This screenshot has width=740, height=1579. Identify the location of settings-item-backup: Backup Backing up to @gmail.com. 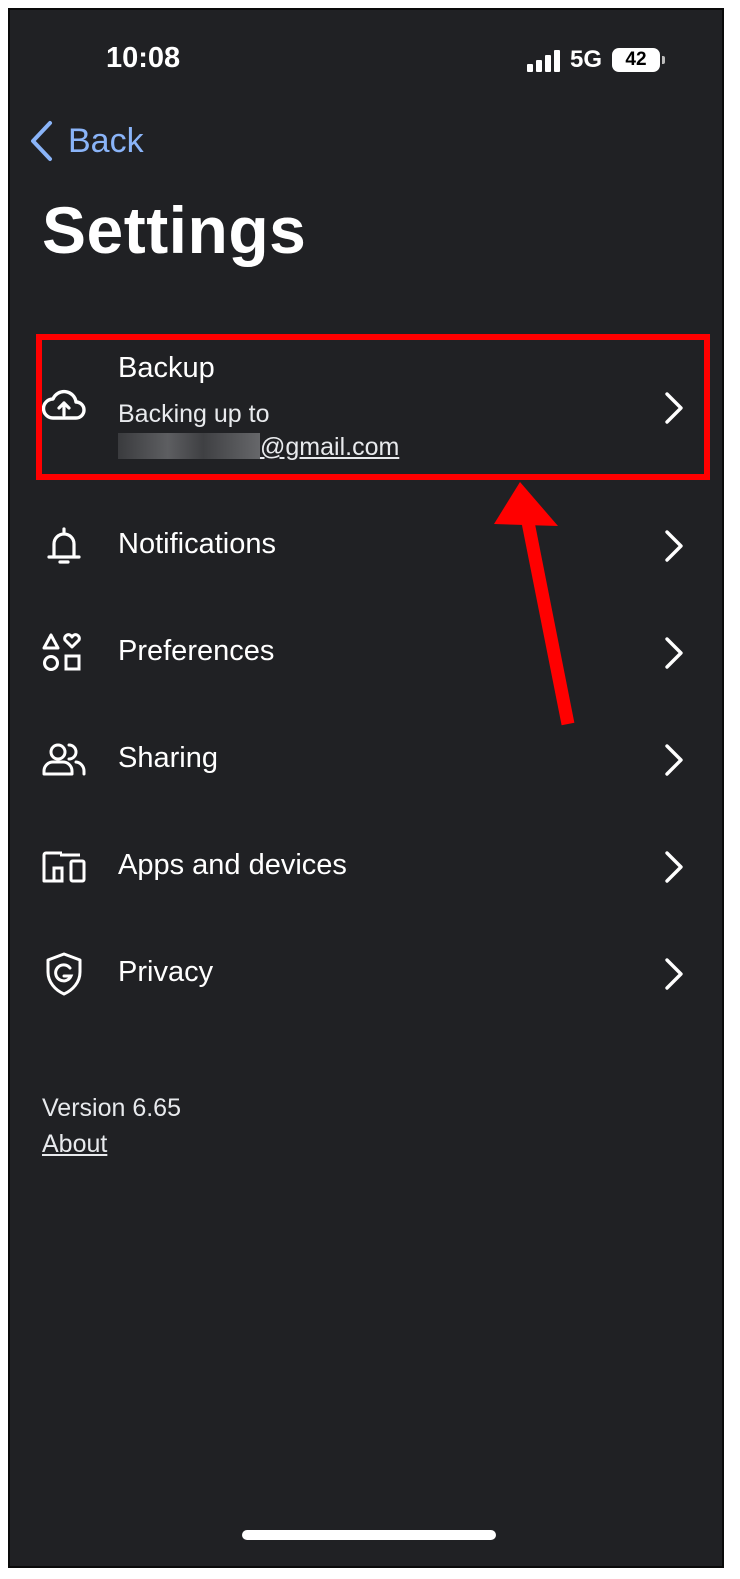
(366, 408).